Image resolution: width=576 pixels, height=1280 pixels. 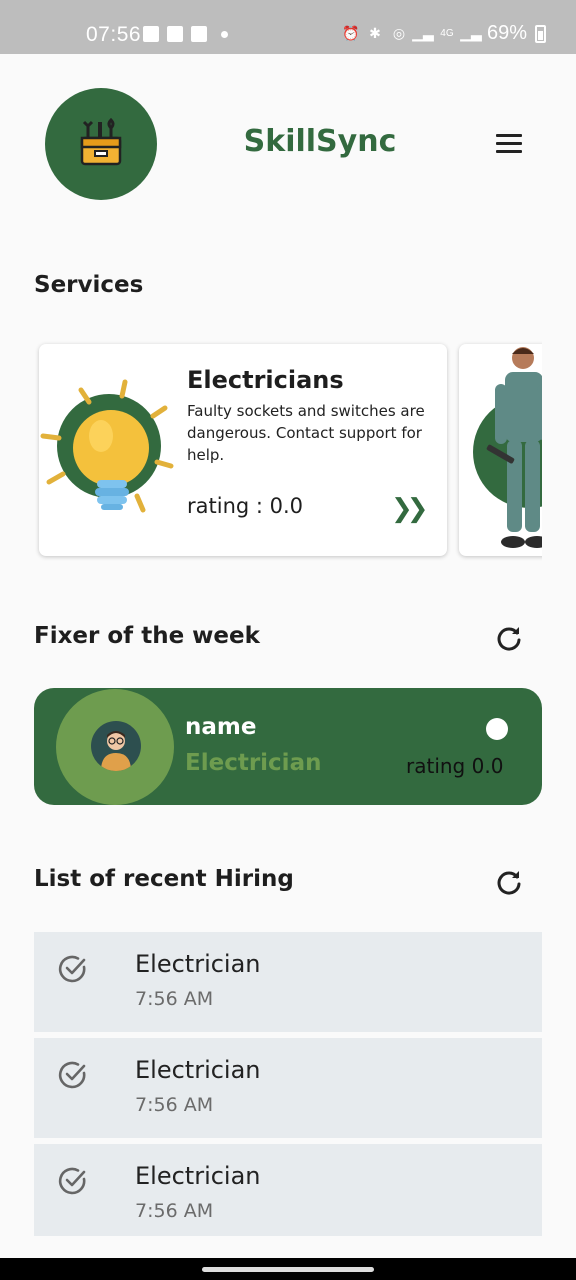 What do you see at coordinates (320, 141) in the screenshot?
I see `app-title: SkillSync` at bounding box center [320, 141].